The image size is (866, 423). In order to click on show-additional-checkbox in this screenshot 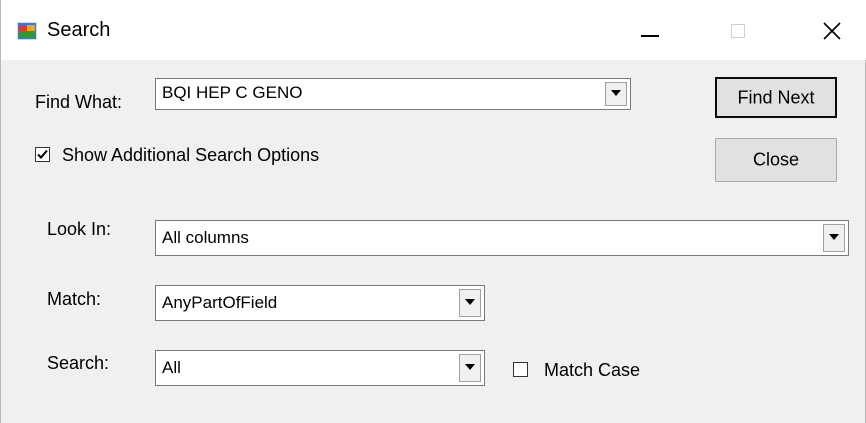, I will do `click(42, 154)`.